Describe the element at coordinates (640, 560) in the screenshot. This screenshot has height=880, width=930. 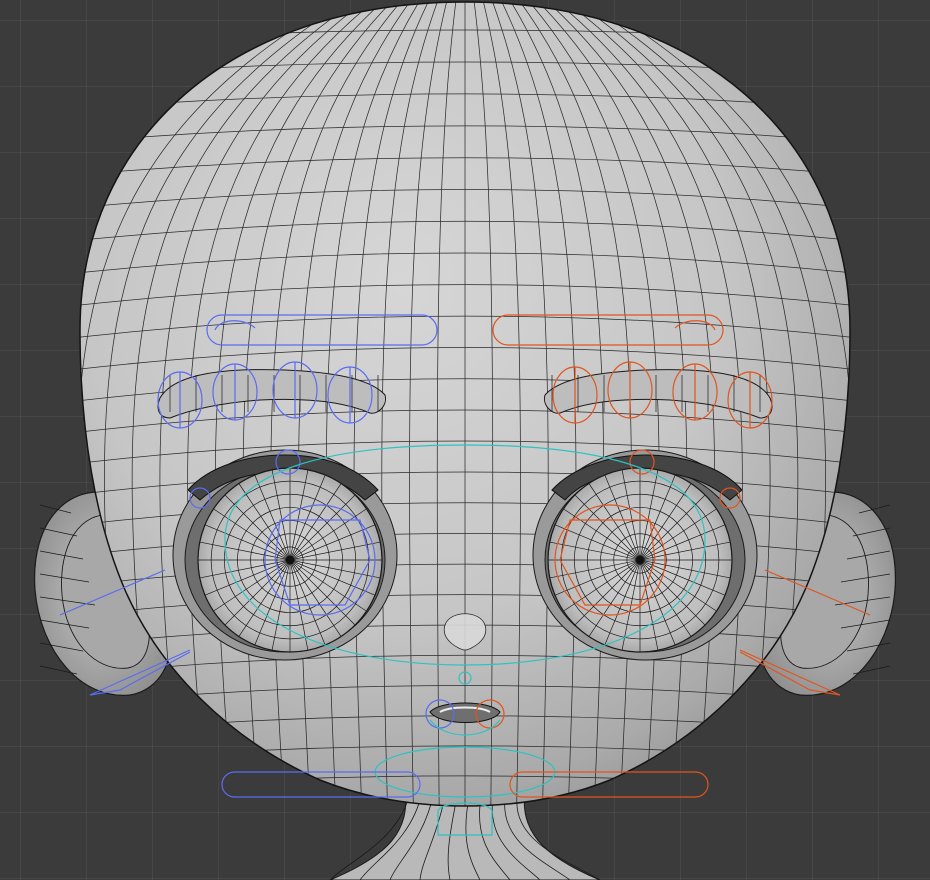
I see `eyeball-right` at that location.